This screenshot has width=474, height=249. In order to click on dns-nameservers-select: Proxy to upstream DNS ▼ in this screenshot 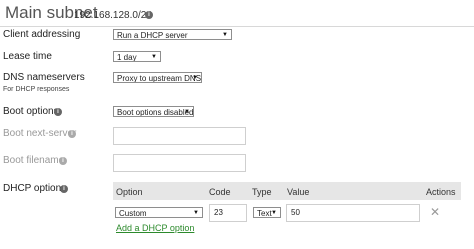, I will do `click(157, 77)`.